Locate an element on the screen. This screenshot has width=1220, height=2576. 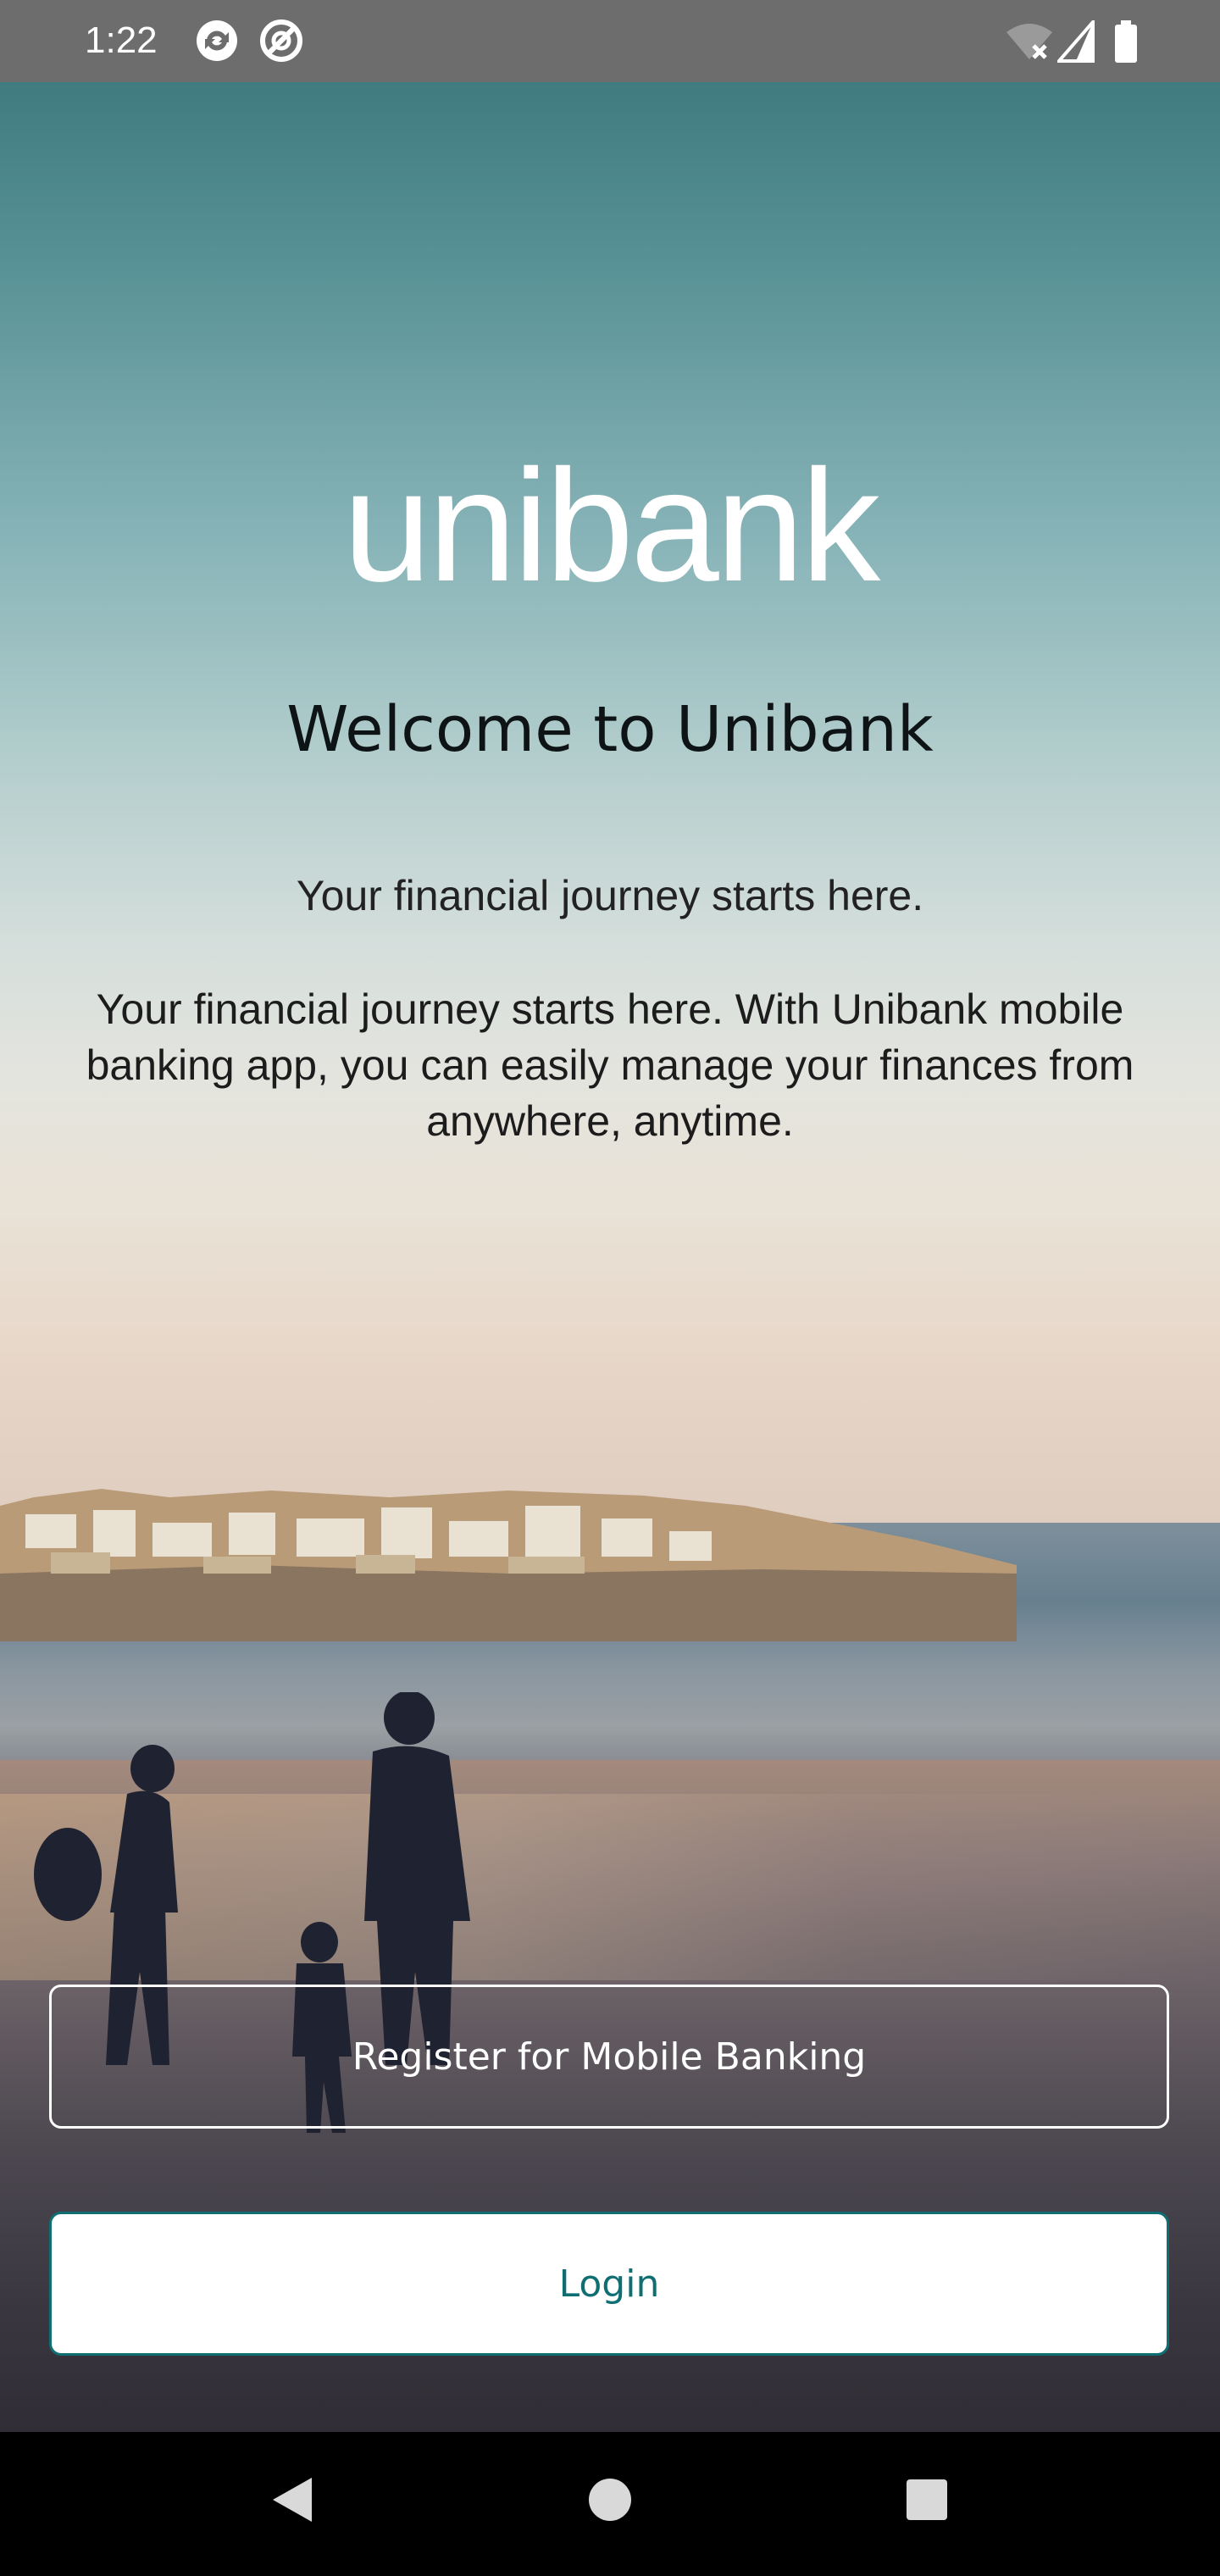
do-not-disturb-icon is located at coordinates (281, 40).